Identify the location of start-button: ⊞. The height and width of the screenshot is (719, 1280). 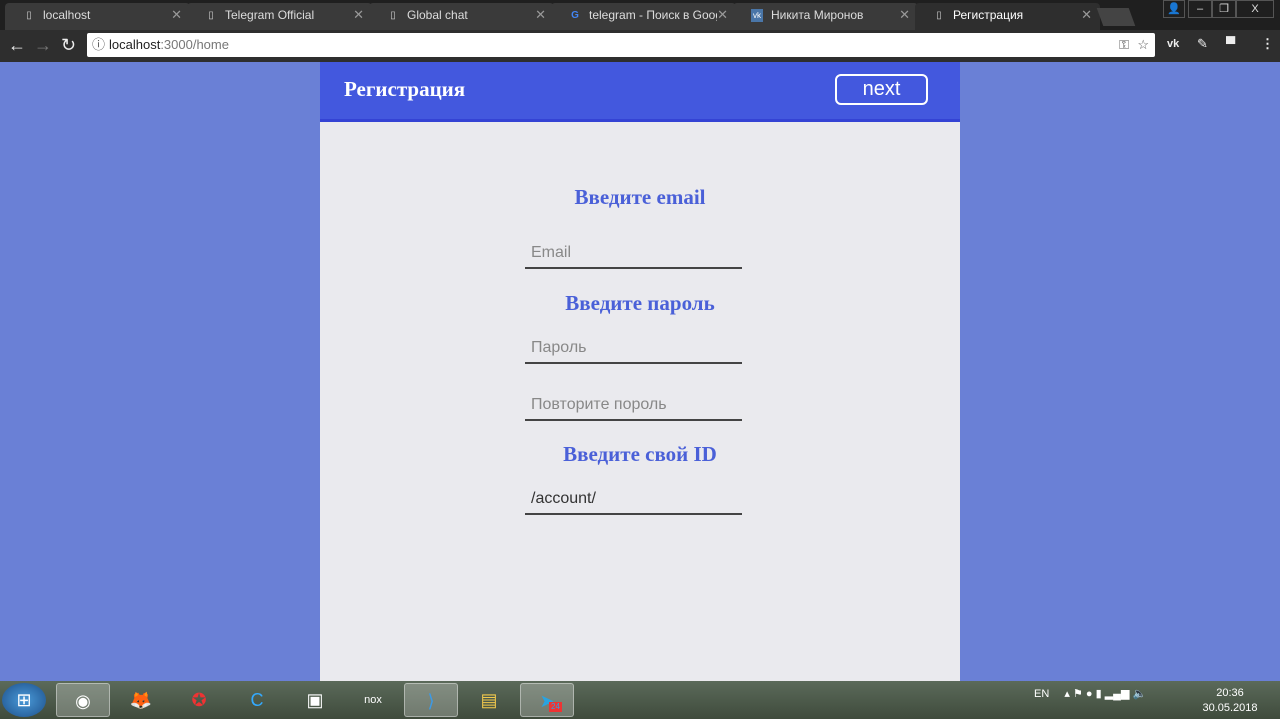
(24, 700).